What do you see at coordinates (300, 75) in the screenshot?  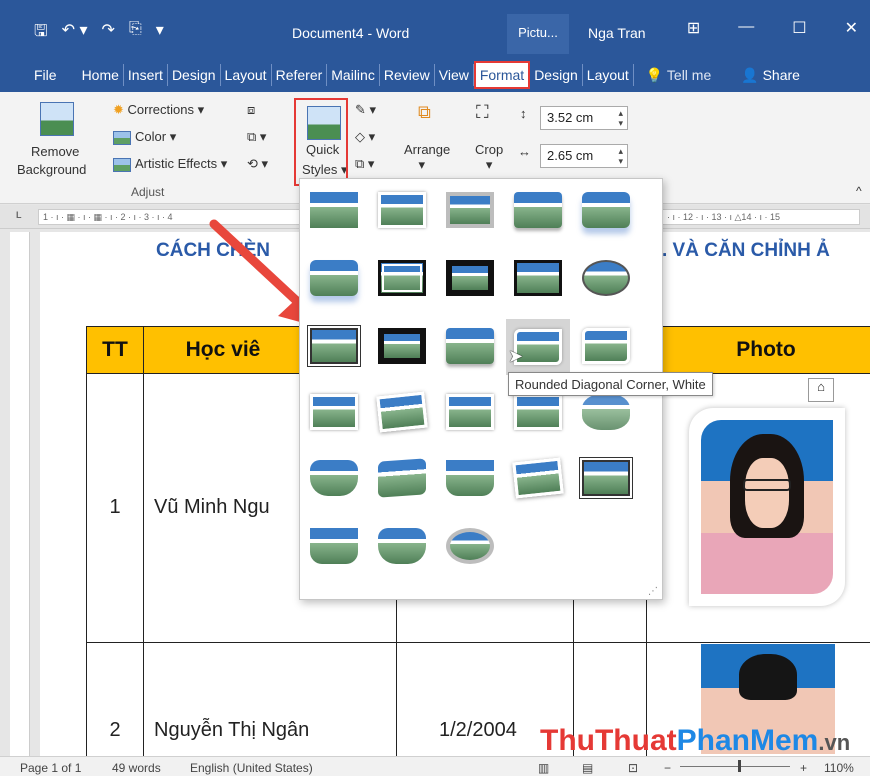 I see `tab-references: Referer` at bounding box center [300, 75].